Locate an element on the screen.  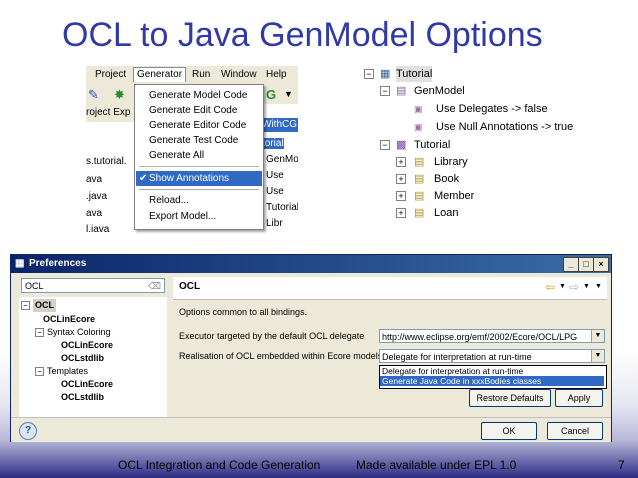
tree-row-package: − ▩ Tutorial is located at coordinates (474, 145).